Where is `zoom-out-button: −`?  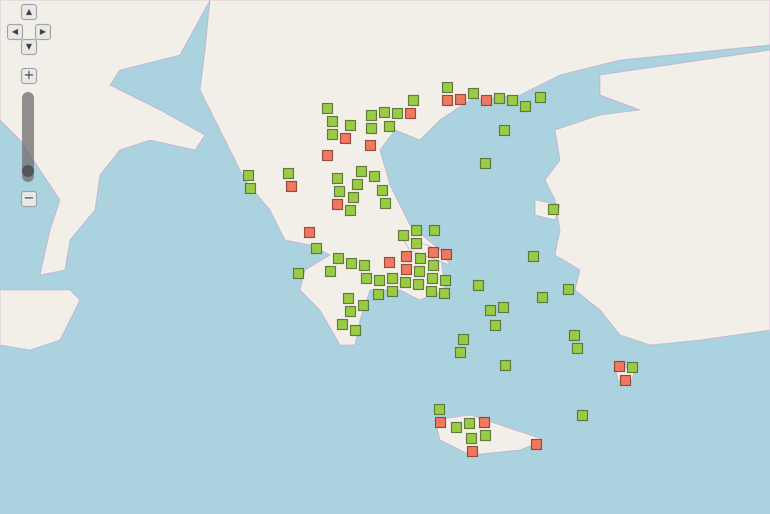
zoom-out-button: − is located at coordinates (29, 199).